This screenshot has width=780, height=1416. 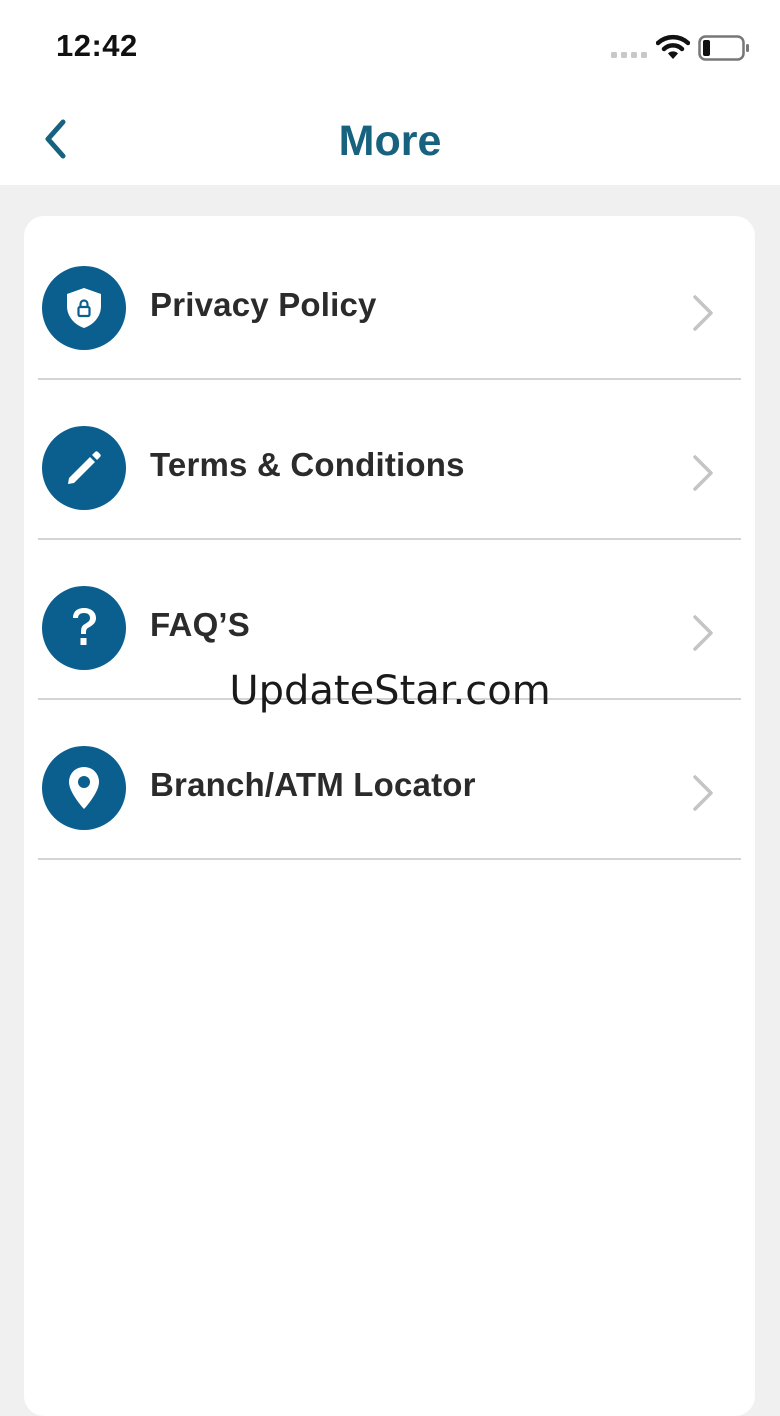 What do you see at coordinates (389, 620) in the screenshot?
I see `menu-item-faqs: FAQ’S` at bounding box center [389, 620].